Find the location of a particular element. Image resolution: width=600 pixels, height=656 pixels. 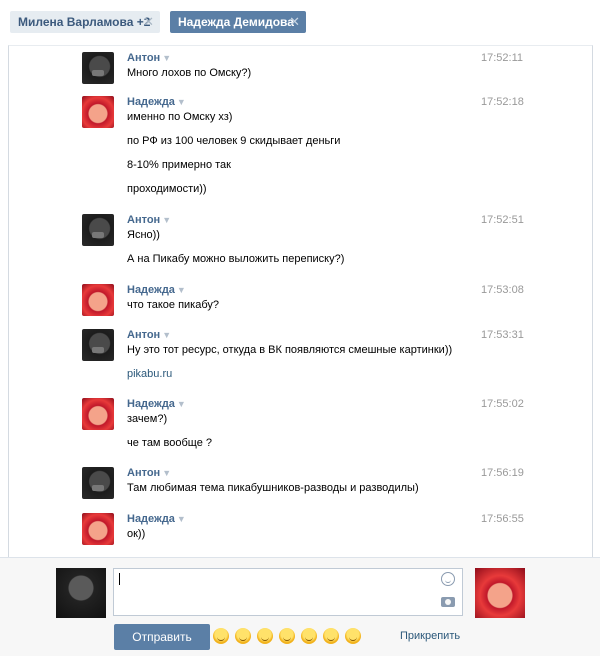

message-text: че там вообще ? is located at coordinates (170, 443).